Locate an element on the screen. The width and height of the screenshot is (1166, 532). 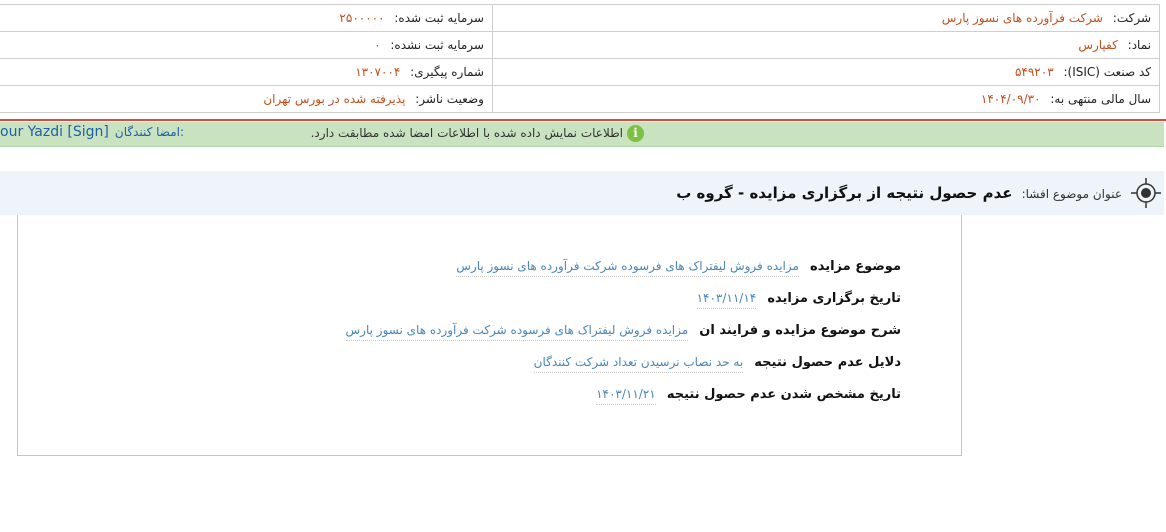
detail-label: موضوع مزایده is located at coordinates (855, 266).